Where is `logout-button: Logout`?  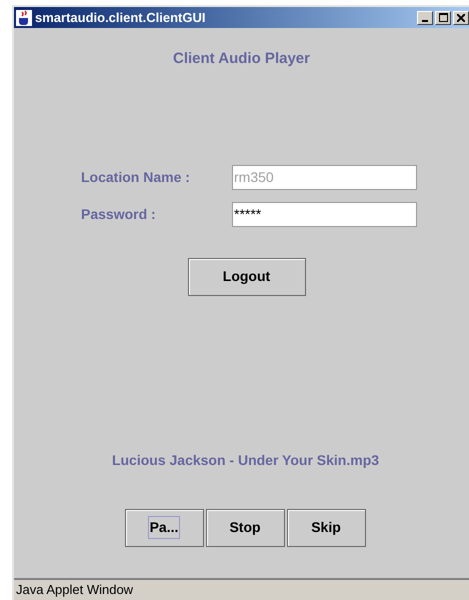
logout-button: Logout is located at coordinates (247, 277).